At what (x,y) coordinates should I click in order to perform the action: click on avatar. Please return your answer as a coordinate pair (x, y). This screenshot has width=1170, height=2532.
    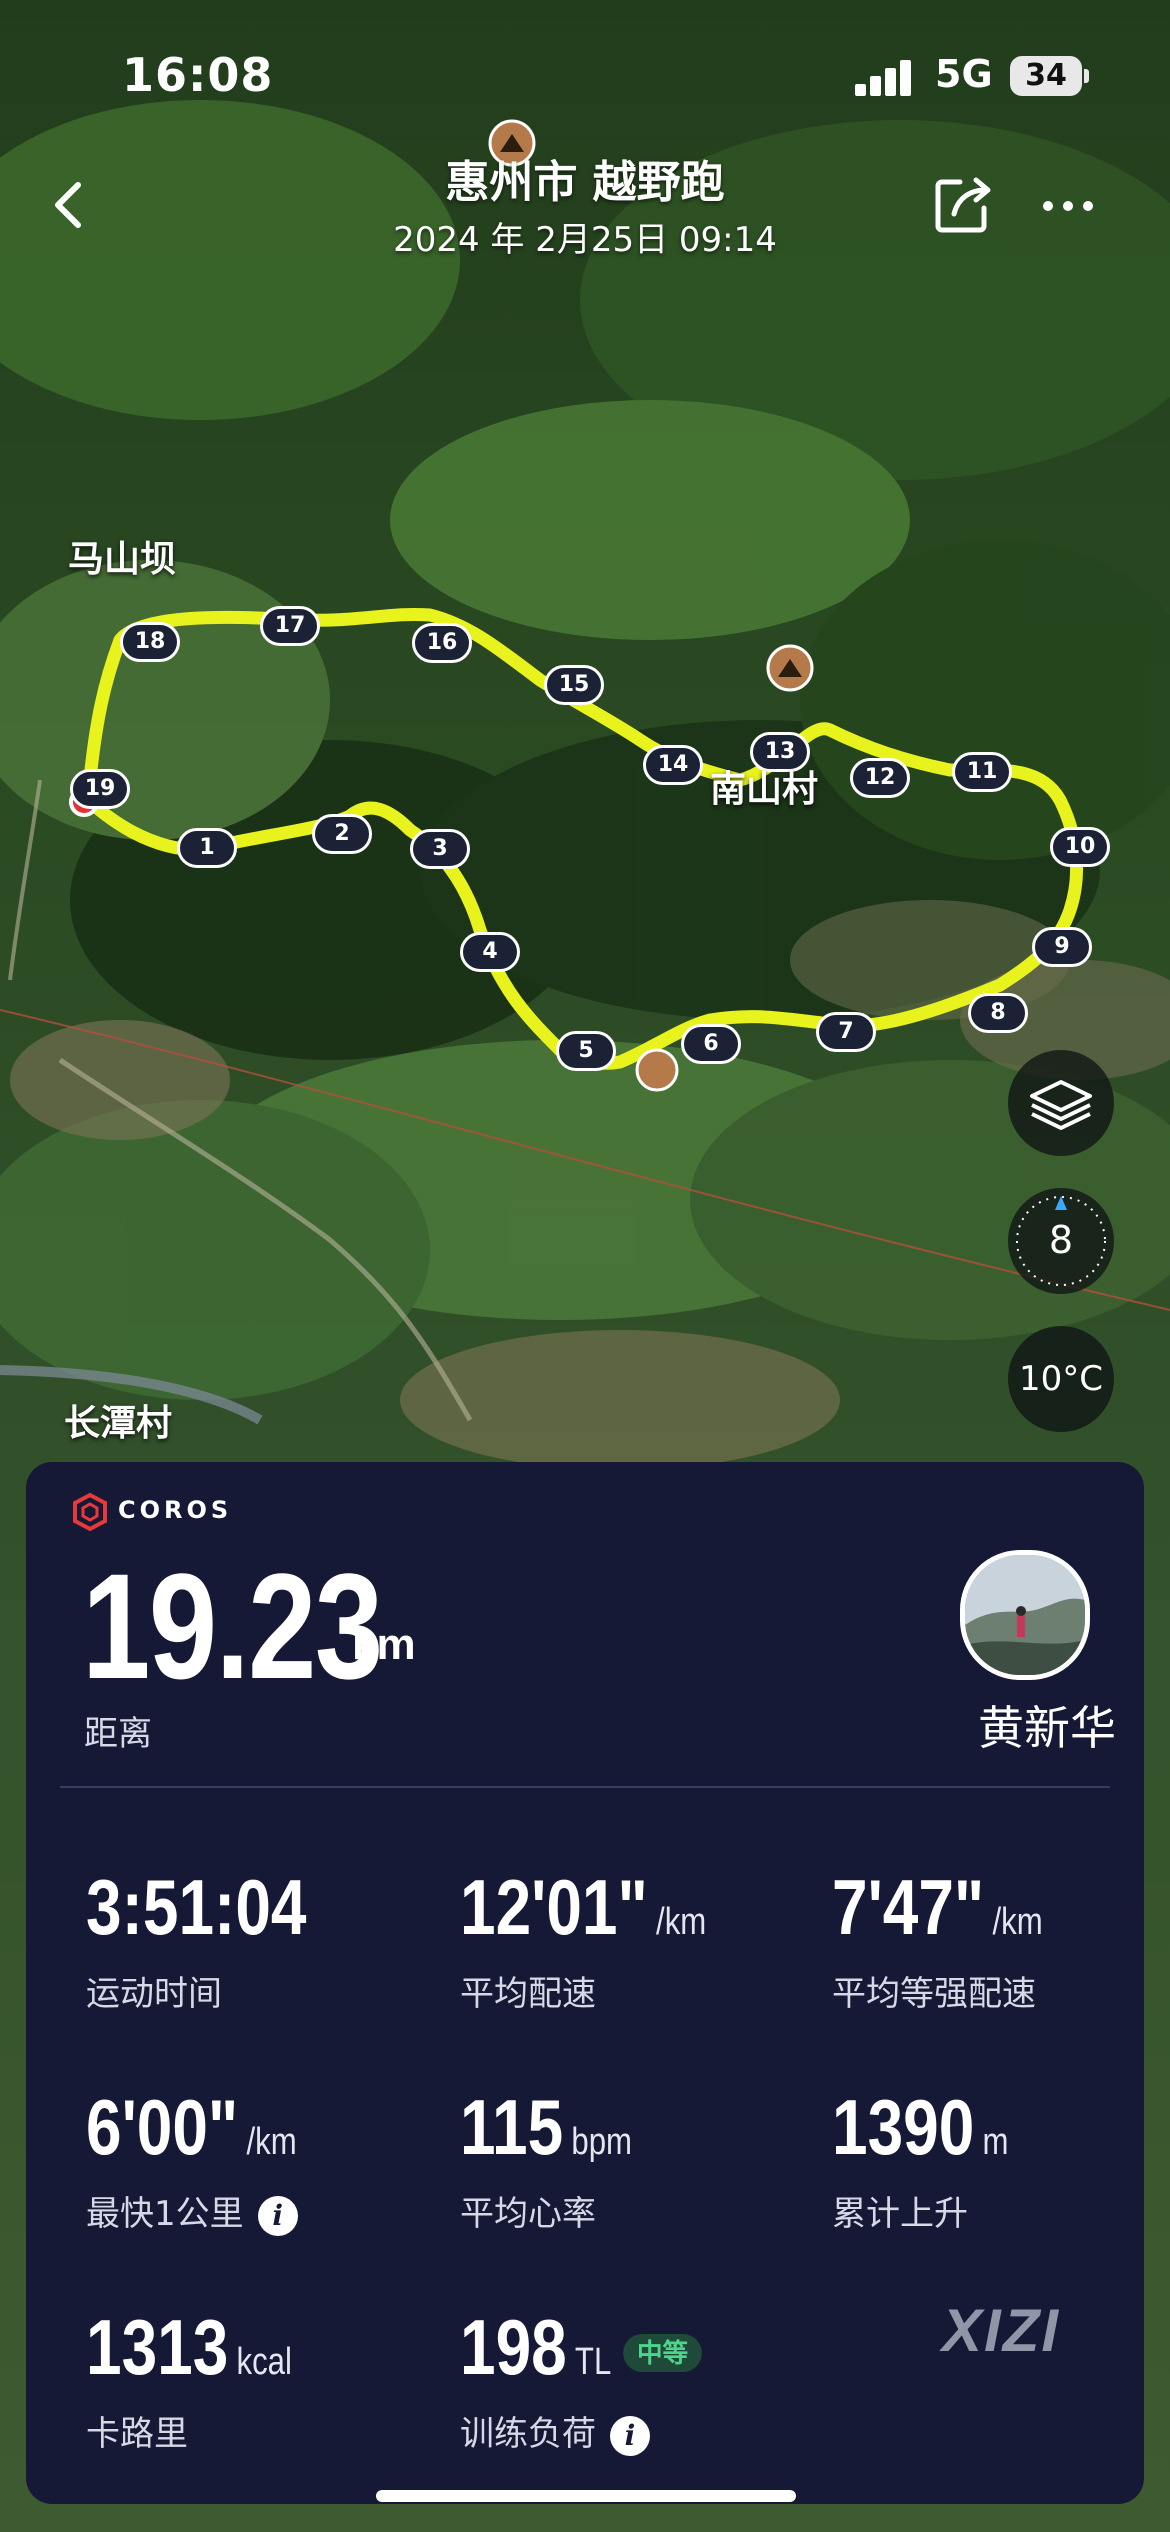
    Looking at the image, I should click on (1025, 1615).